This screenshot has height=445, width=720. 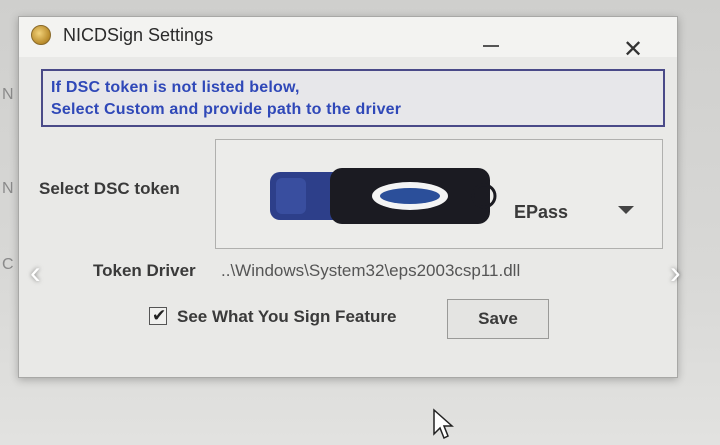 What do you see at coordinates (138, 35) in the screenshot?
I see `window-title: NICDSign Settings` at bounding box center [138, 35].